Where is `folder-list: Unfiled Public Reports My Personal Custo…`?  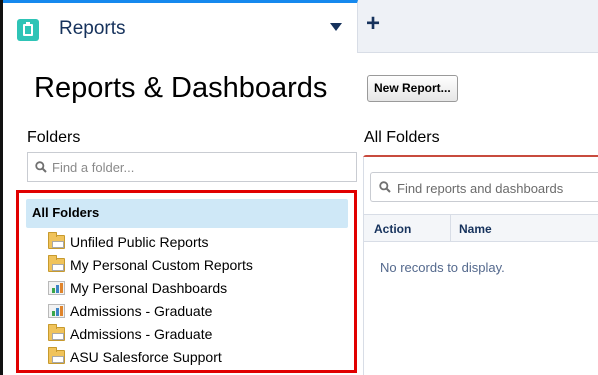
folder-list: Unfiled Public Reports My Personal Custo… is located at coordinates (150, 300).